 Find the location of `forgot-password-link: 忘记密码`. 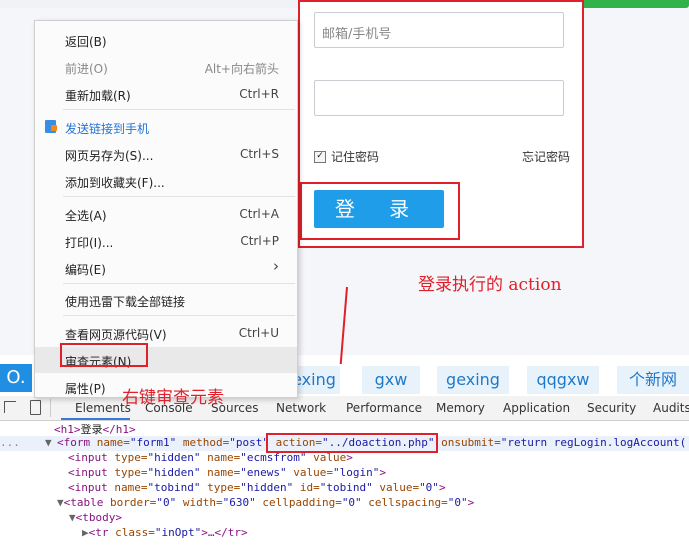

forgot-password-link: 忘记密码 is located at coordinates (546, 156).